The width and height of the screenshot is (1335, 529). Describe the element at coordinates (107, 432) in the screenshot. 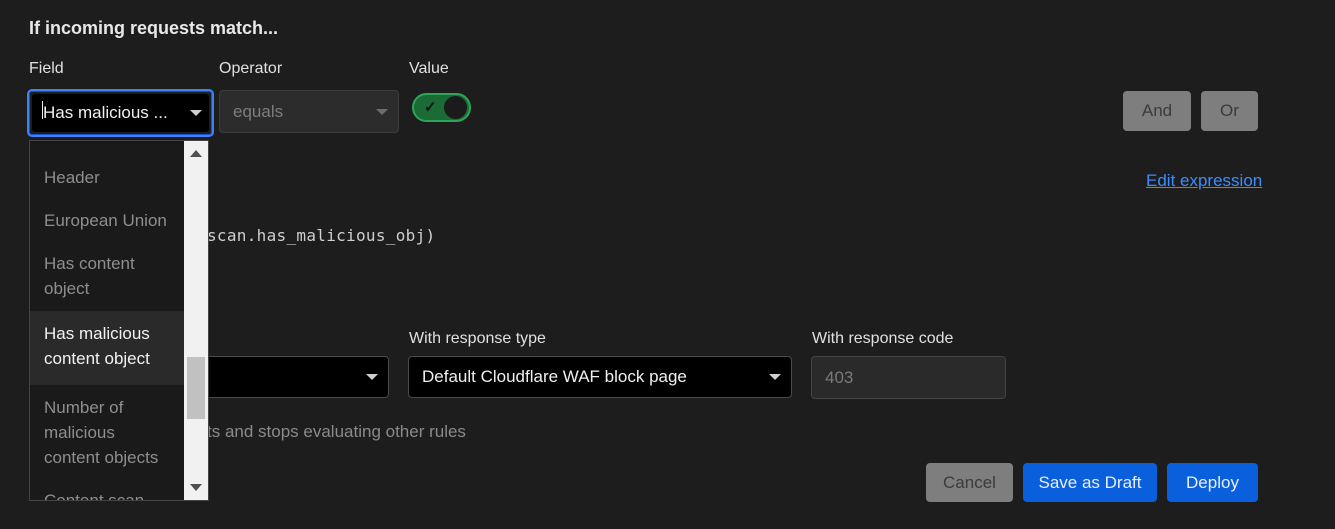

I see `dropdown-option: Number of malicious content objects` at that location.